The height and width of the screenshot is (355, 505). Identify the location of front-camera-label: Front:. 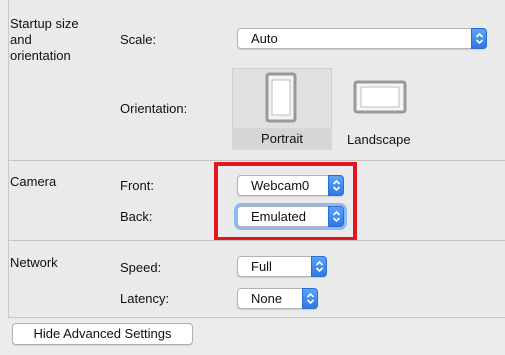
(137, 185).